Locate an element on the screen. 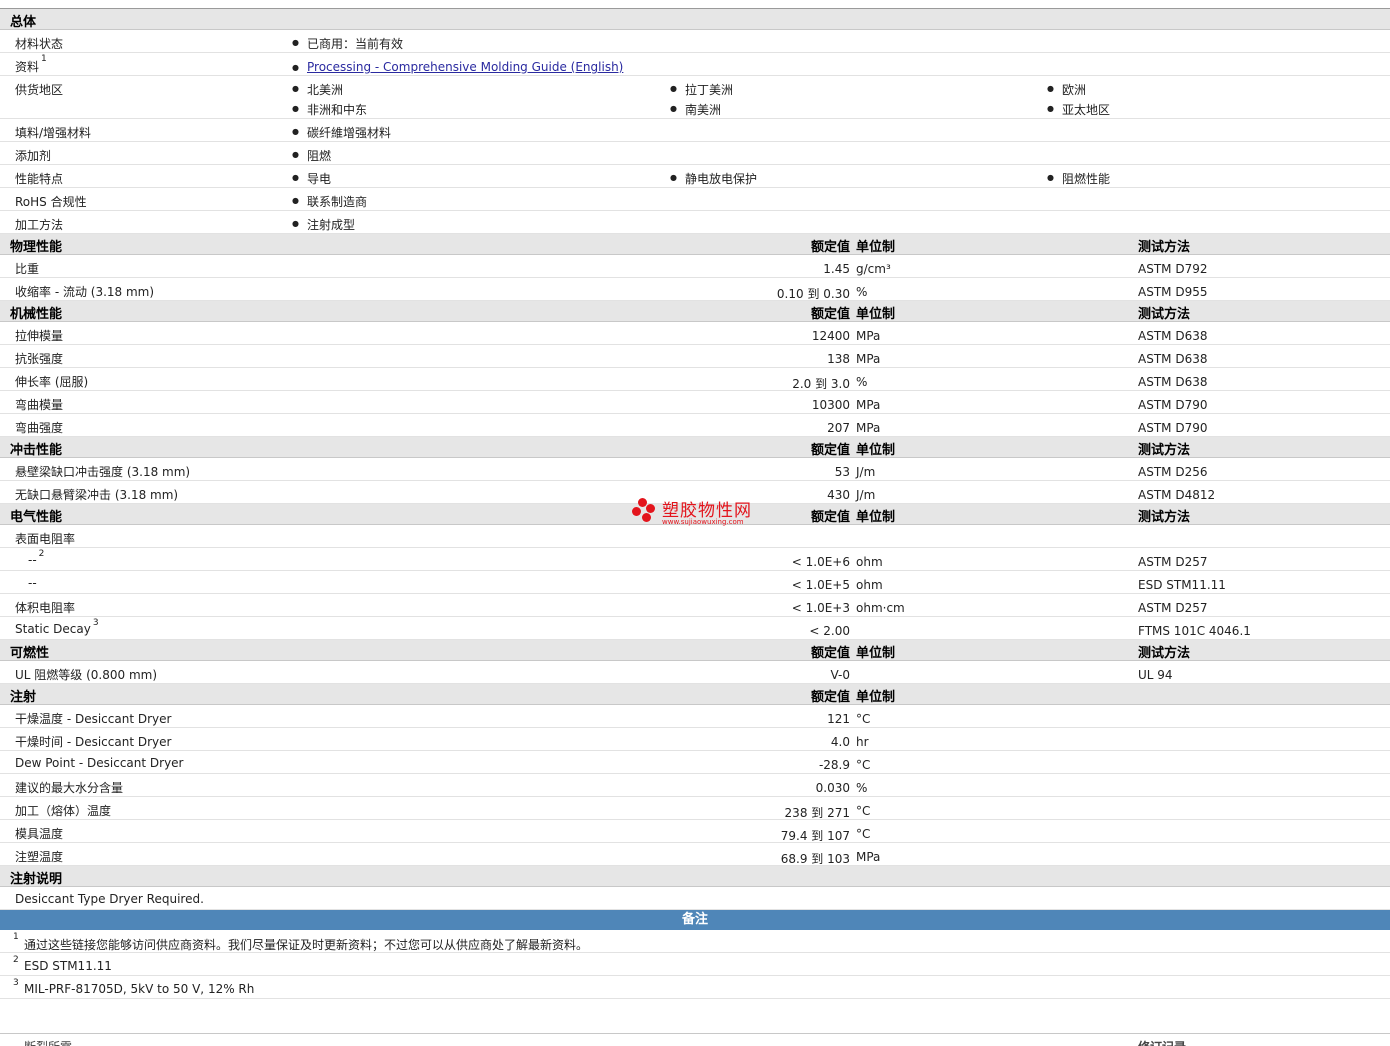 This screenshot has height=1046, width=1390. footnote-ref: 2 is located at coordinates (41, 554).